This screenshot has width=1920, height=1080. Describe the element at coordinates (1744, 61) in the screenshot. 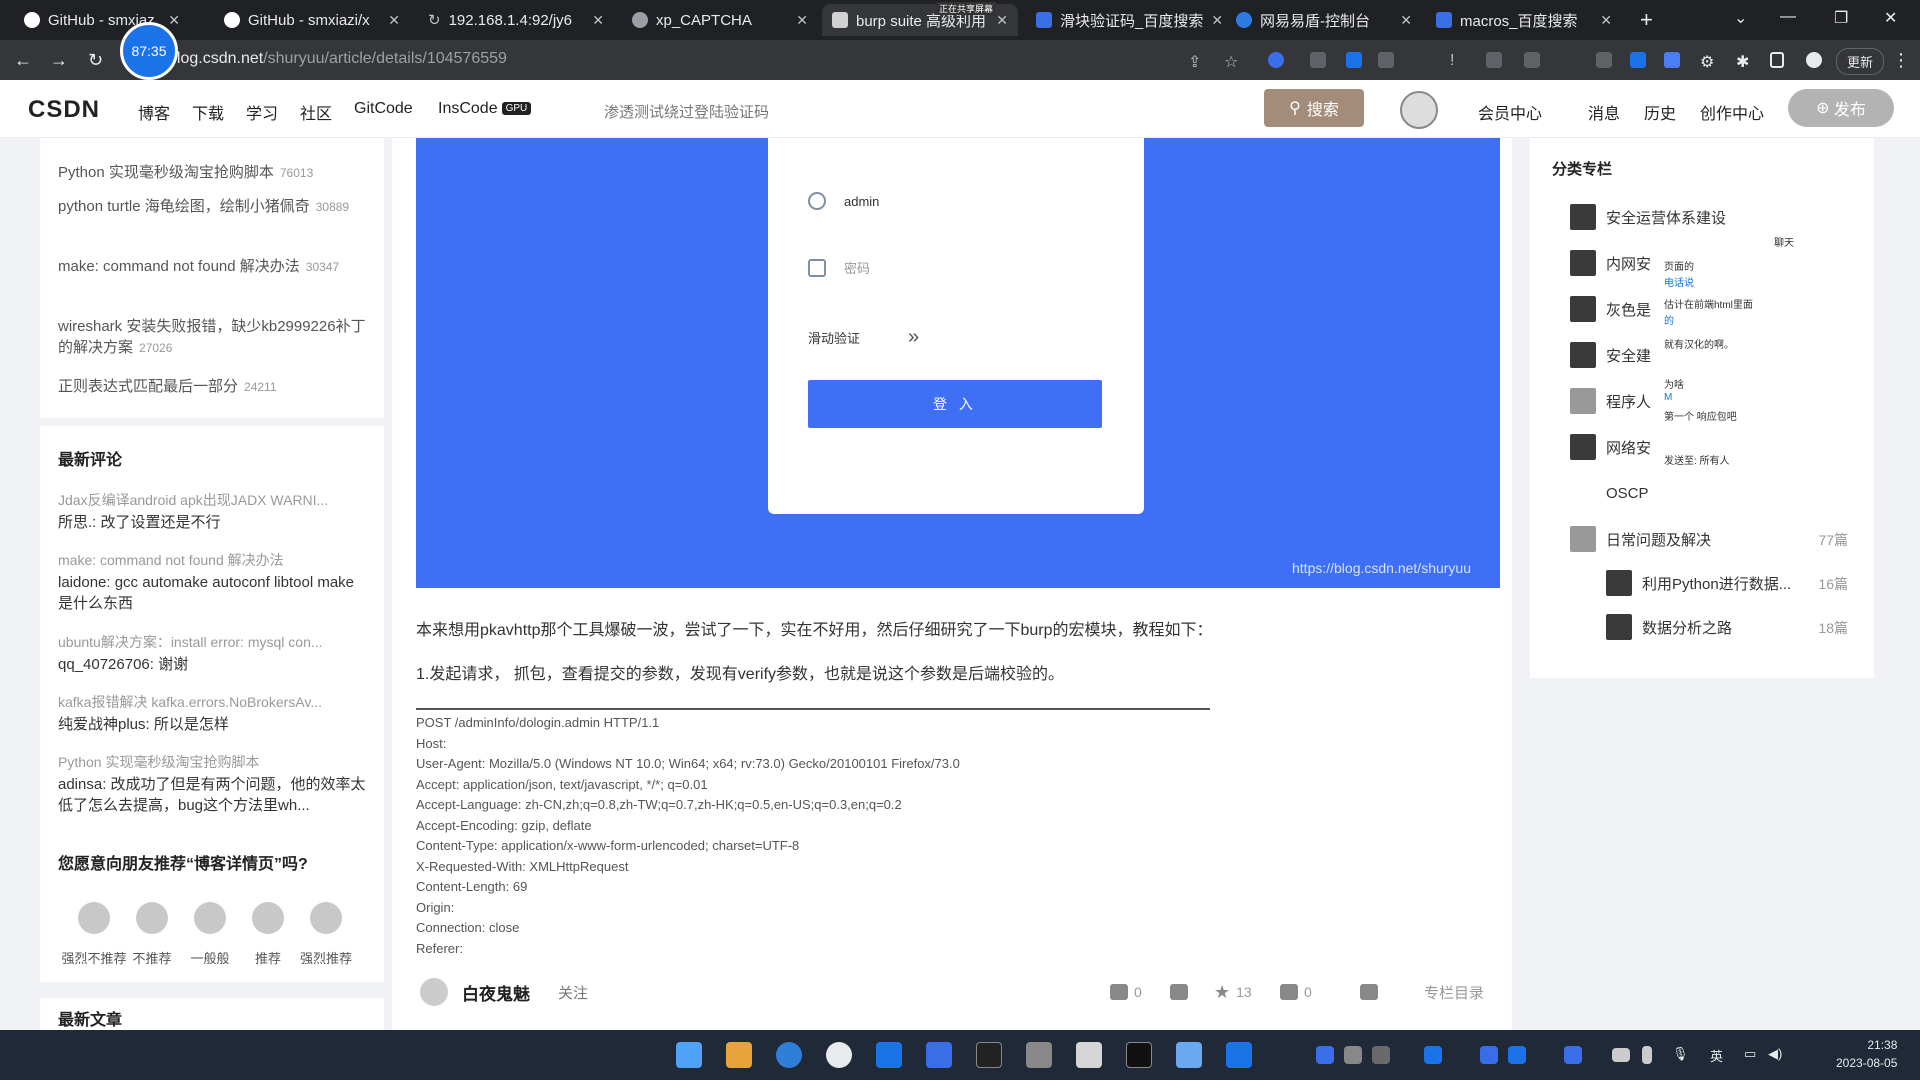

I see `puzzle-icon: ✱` at that location.